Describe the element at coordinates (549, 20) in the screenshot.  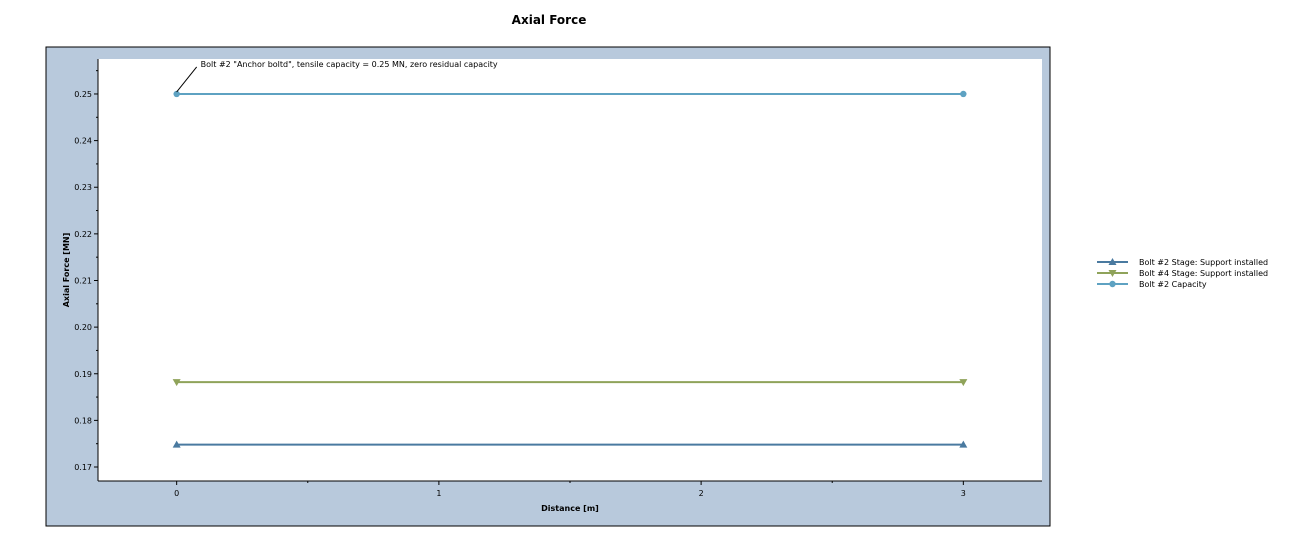
I see `chart-title: Axial Force` at that location.